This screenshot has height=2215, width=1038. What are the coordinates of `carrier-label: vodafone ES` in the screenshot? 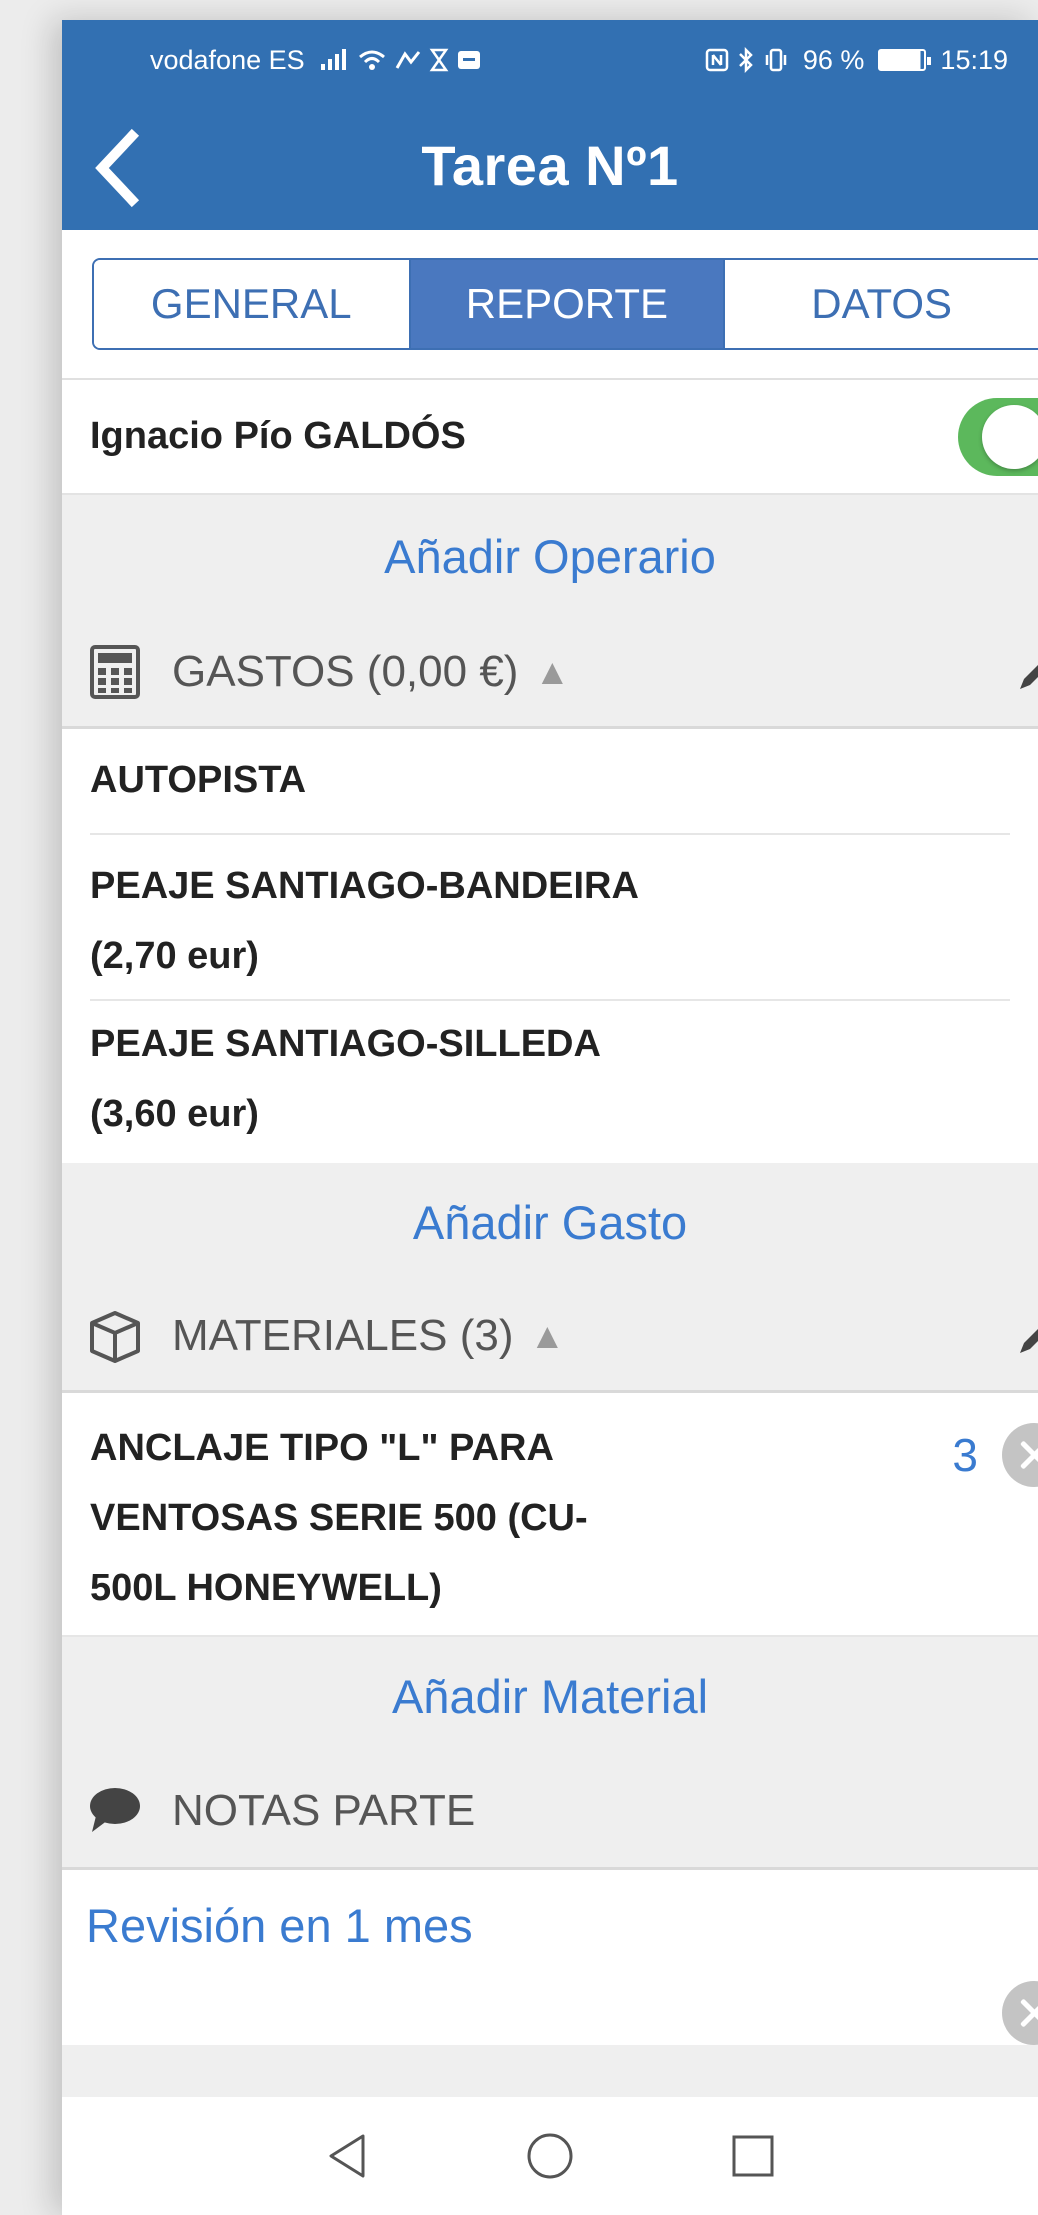 It's located at (227, 59).